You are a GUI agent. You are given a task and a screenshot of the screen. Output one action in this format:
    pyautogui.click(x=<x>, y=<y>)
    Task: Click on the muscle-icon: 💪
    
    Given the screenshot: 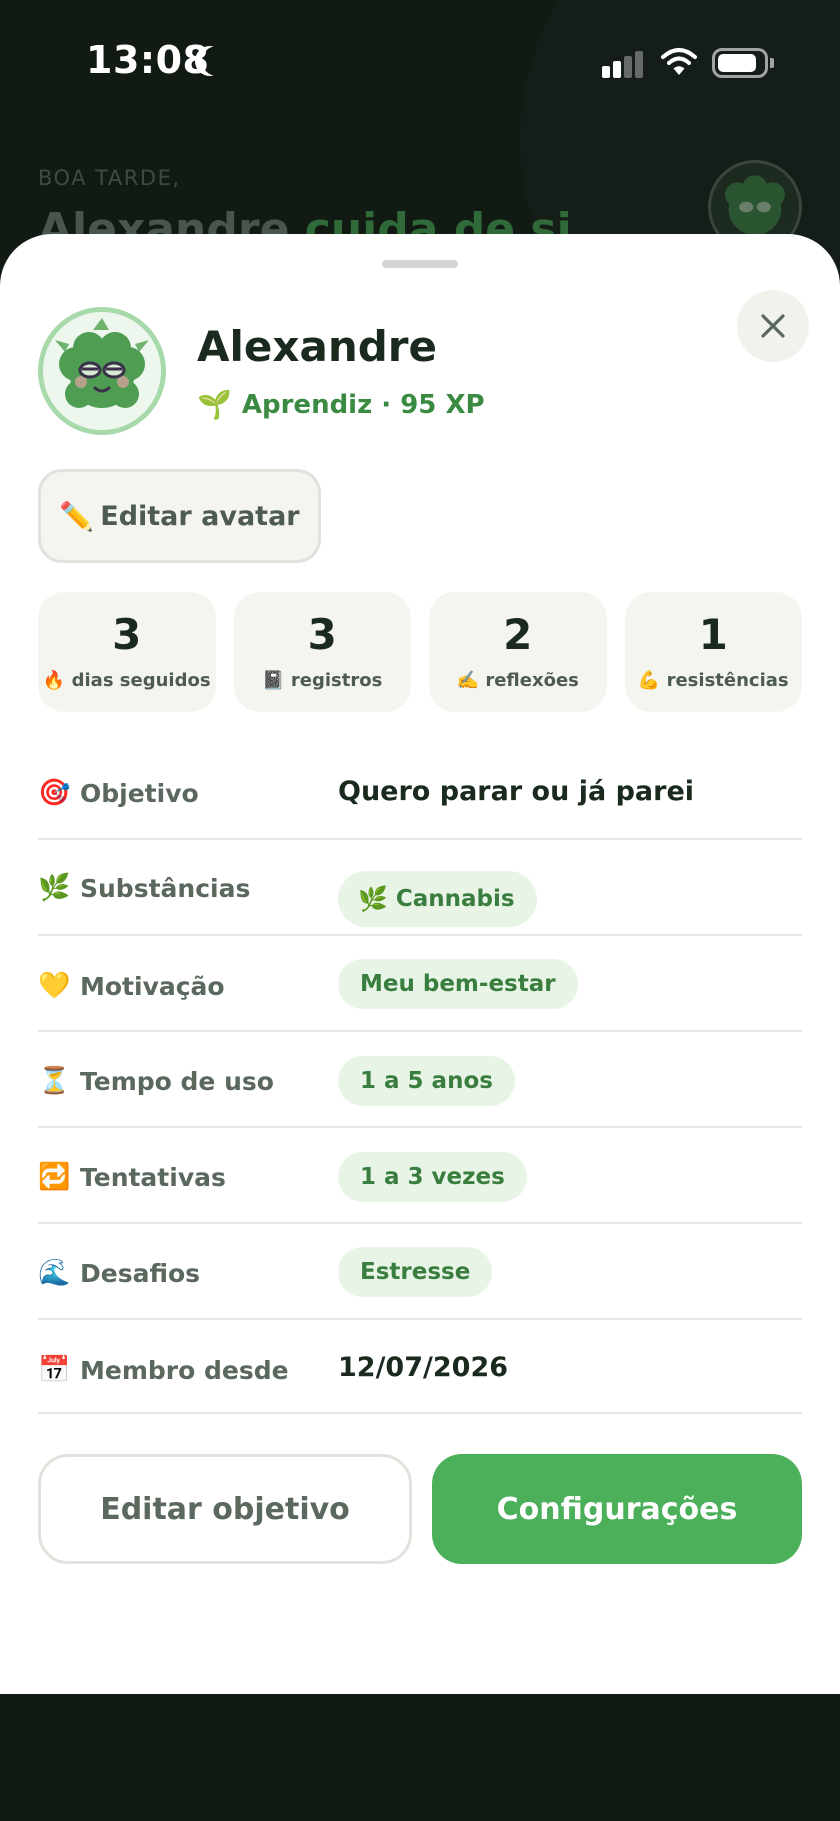 What is the action you would take?
    pyautogui.click(x=649, y=680)
    